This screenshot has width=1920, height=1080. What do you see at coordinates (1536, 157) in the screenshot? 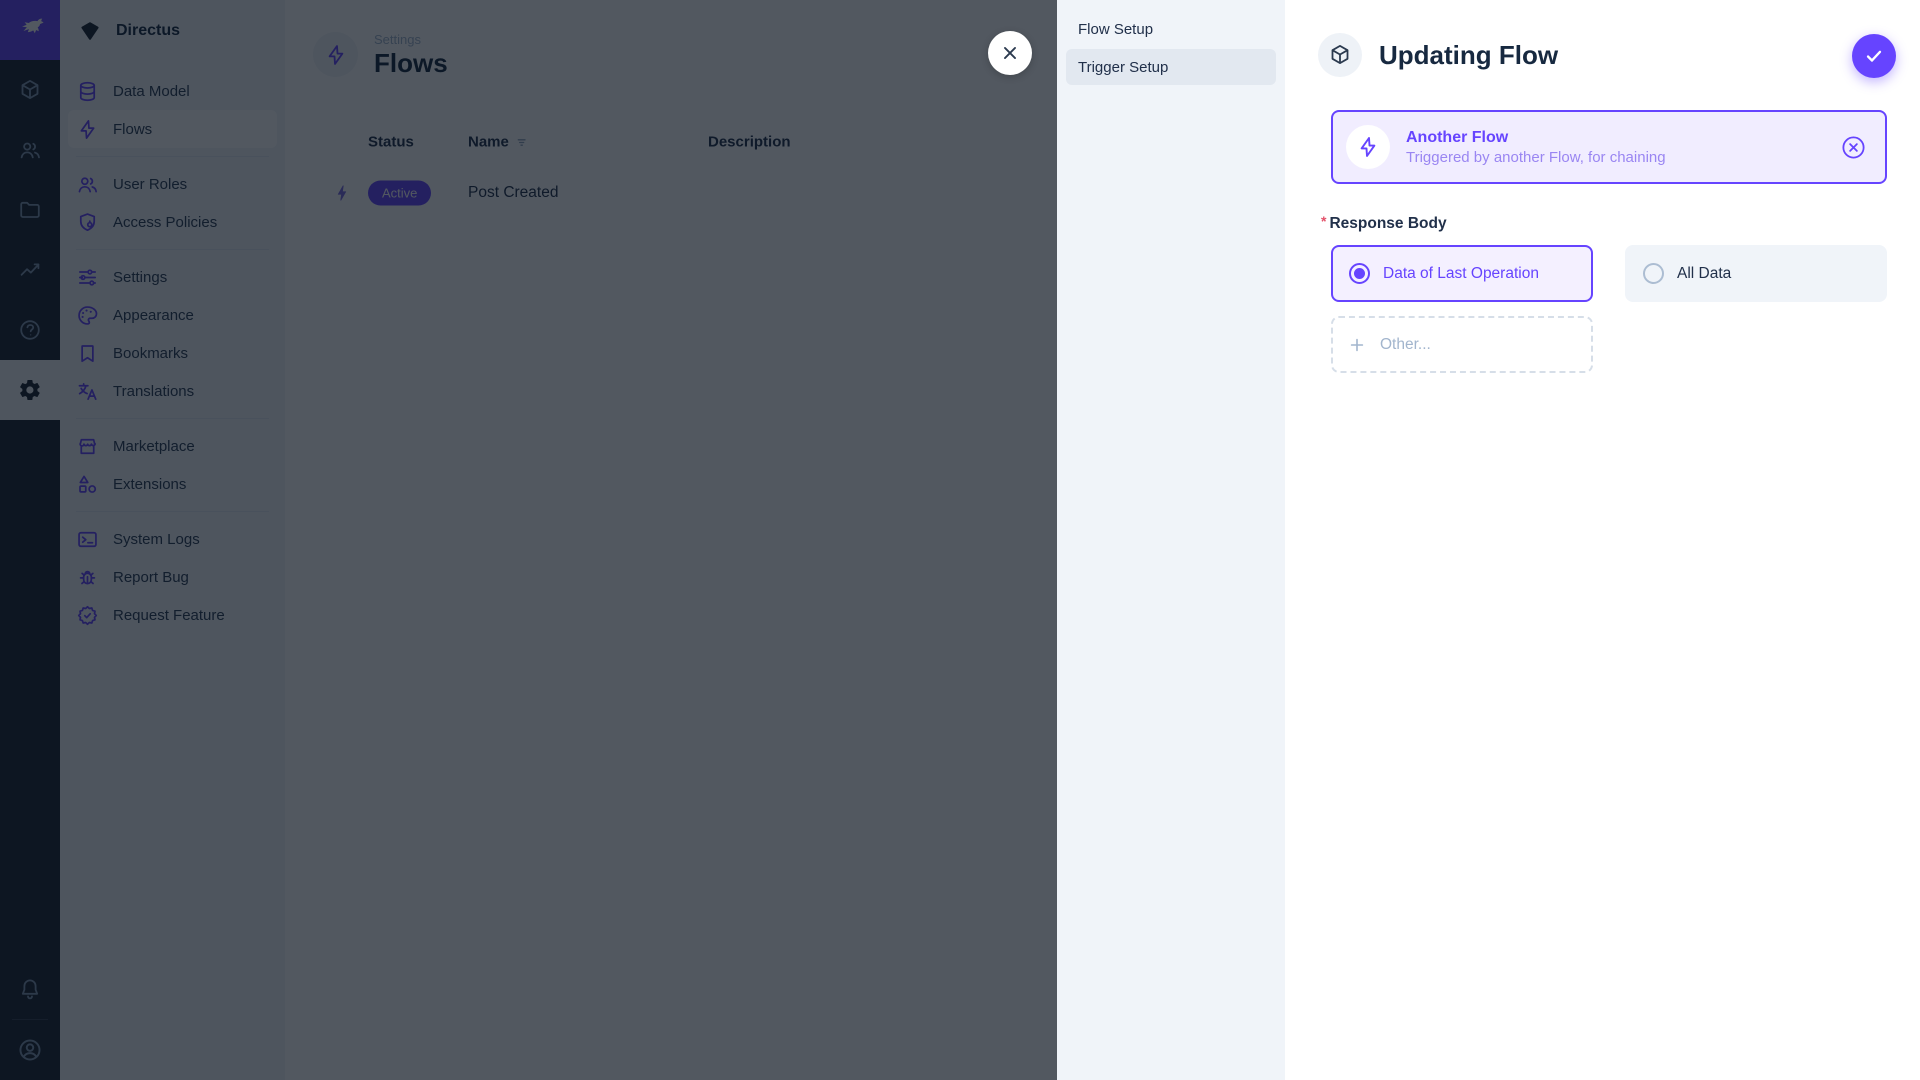
I see `trigger-subtitle: Triggered by another Flow, for chaining` at bounding box center [1536, 157].